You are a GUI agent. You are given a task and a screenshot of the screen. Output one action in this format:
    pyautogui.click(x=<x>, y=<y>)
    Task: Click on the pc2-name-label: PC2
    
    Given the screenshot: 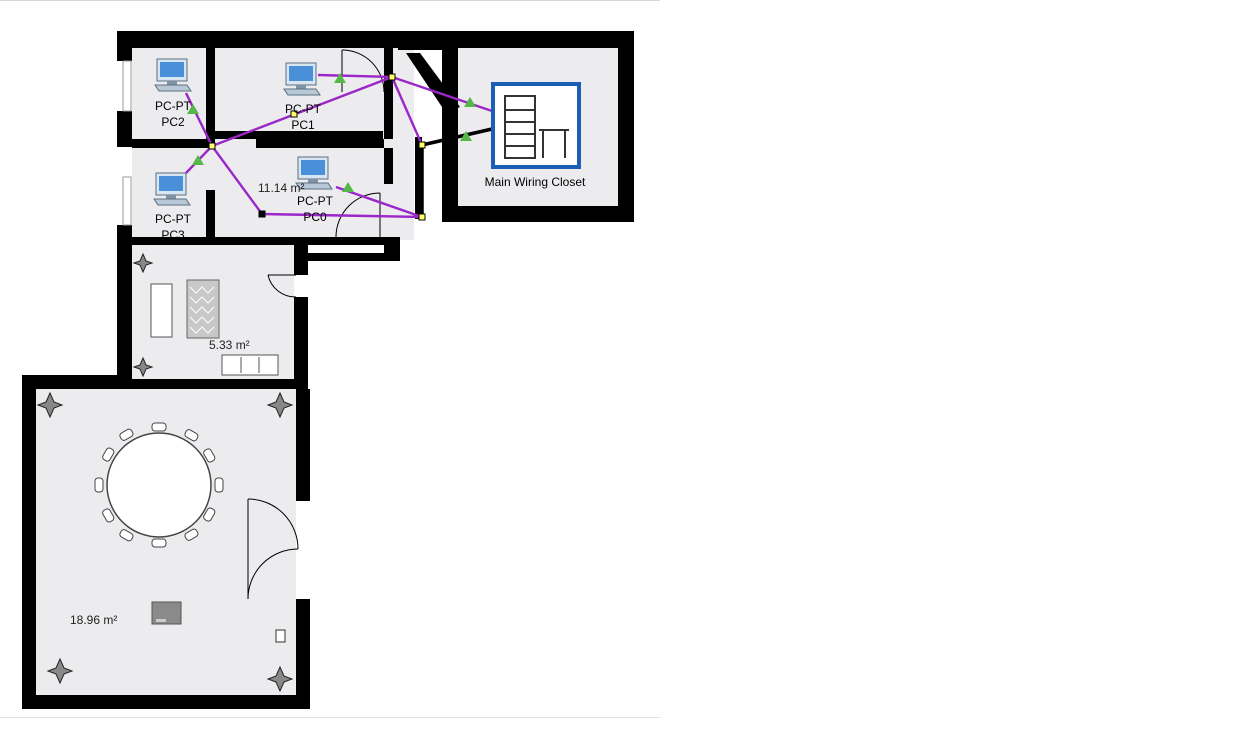 What is the action you would take?
    pyautogui.click(x=173, y=122)
    